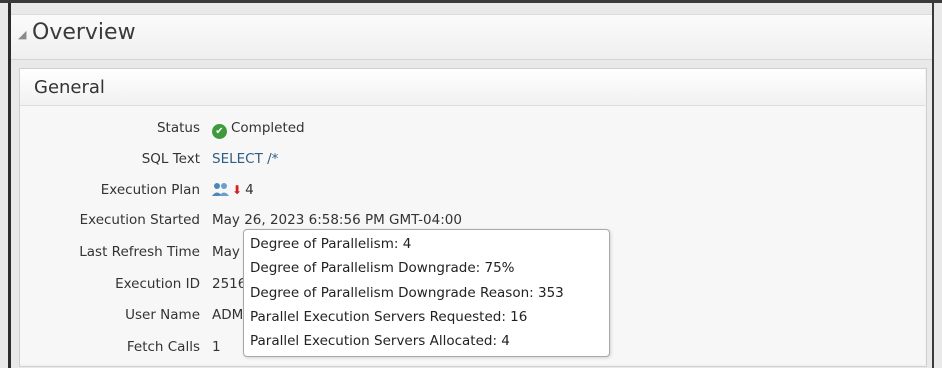  What do you see at coordinates (380, 341) in the screenshot?
I see `tooltip-line-servers-allocated: Parallel Execution Servers Allocated: 4` at bounding box center [380, 341].